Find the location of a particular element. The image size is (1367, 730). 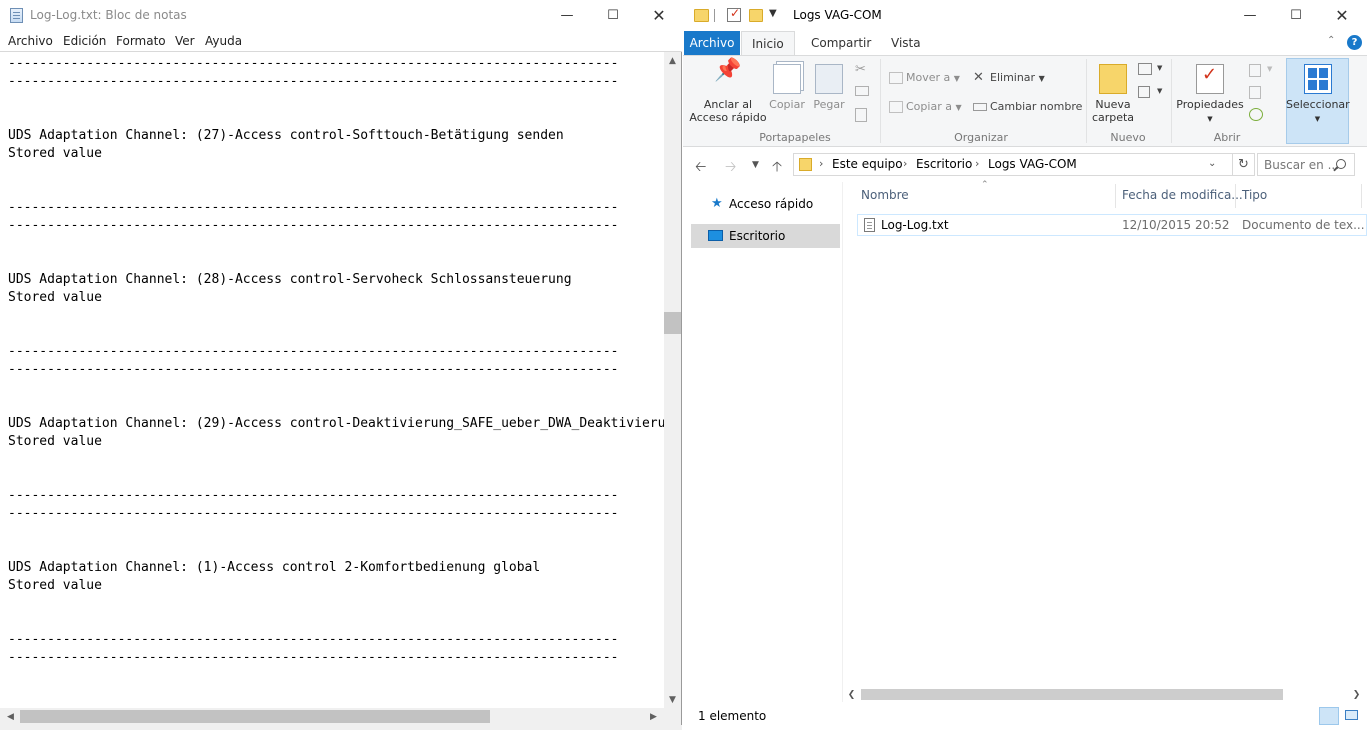

new-folder-button: Nueva carpeta is located at coordinates (1113, 94).